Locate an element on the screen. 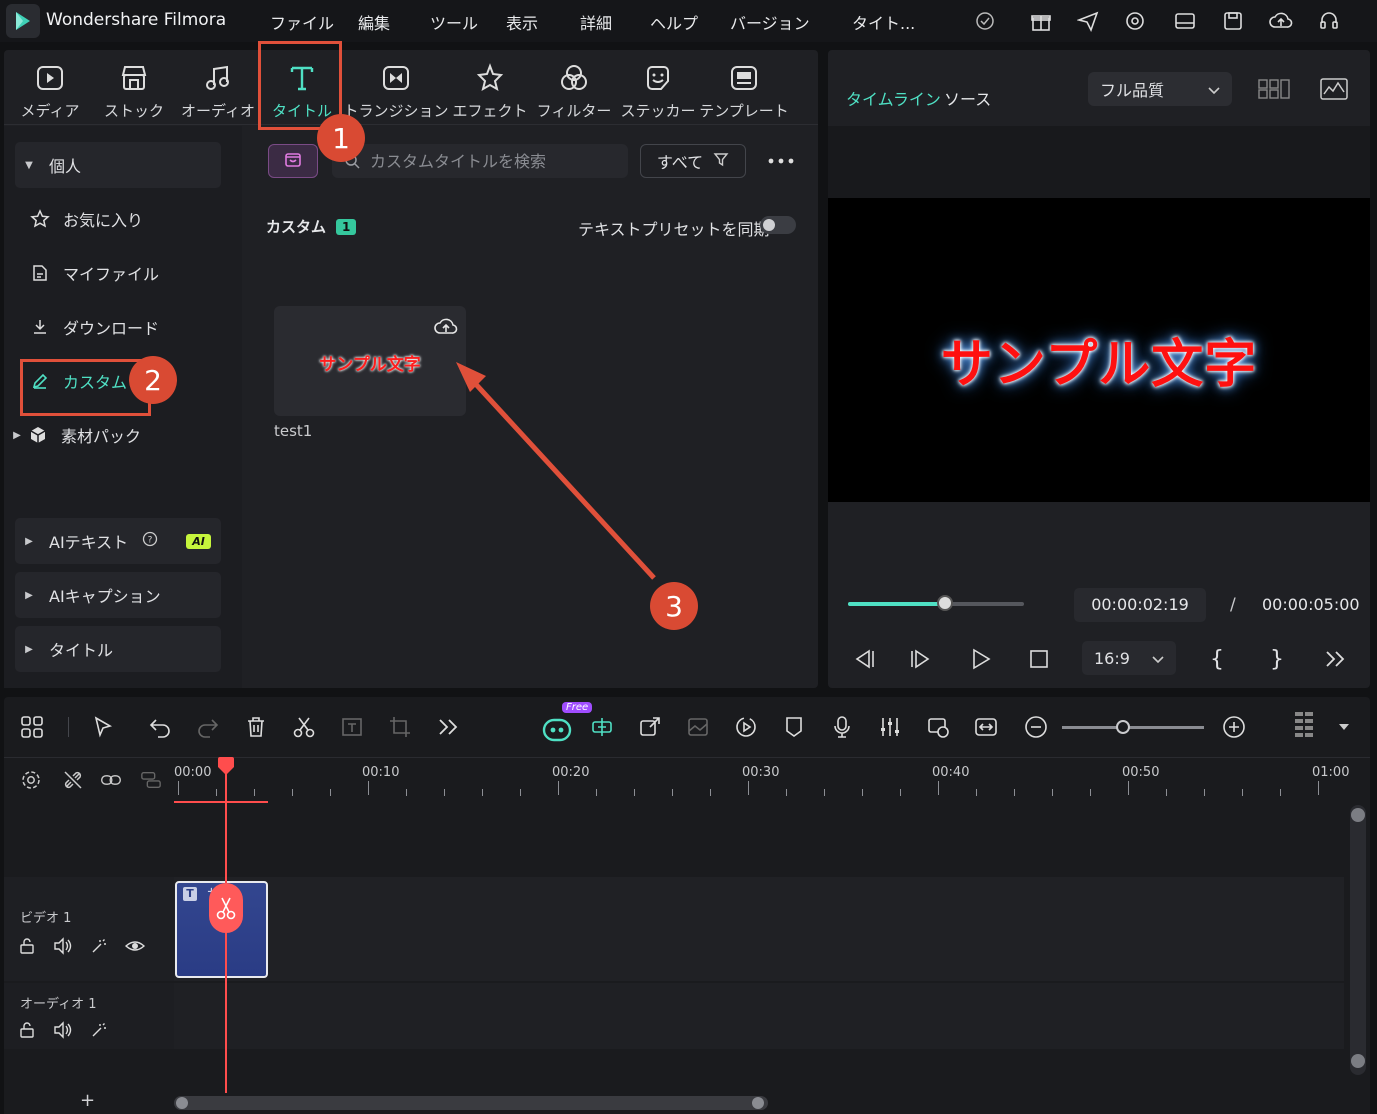 The height and width of the screenshot is (1114, 1377). image-edit-icon is located at coordinates (698, 727).